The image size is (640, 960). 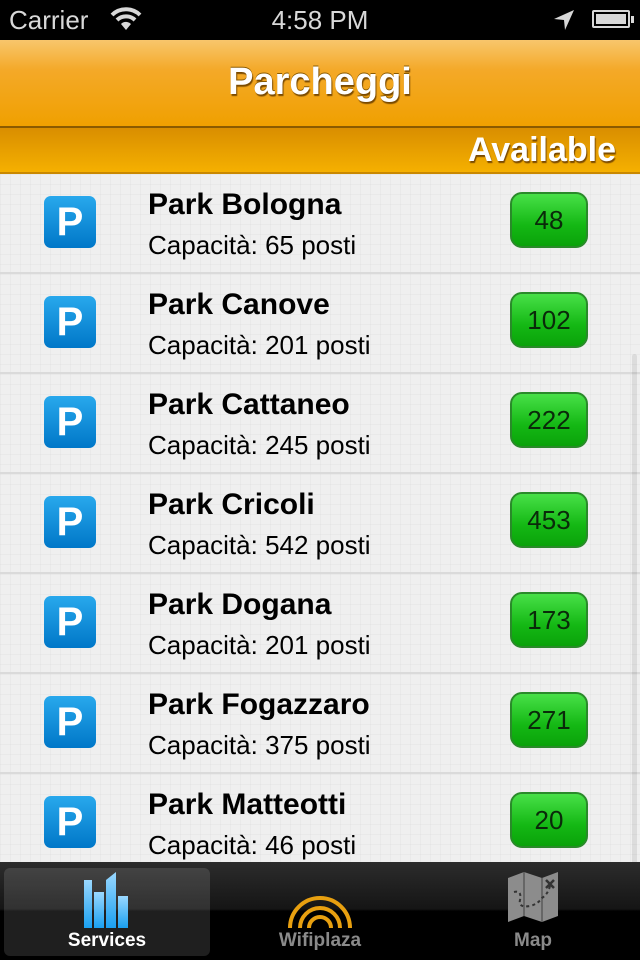 What do you see at coordinates (634, 608) in the screenshot?
I see `scrollbar` at bounding box center [634, 608].